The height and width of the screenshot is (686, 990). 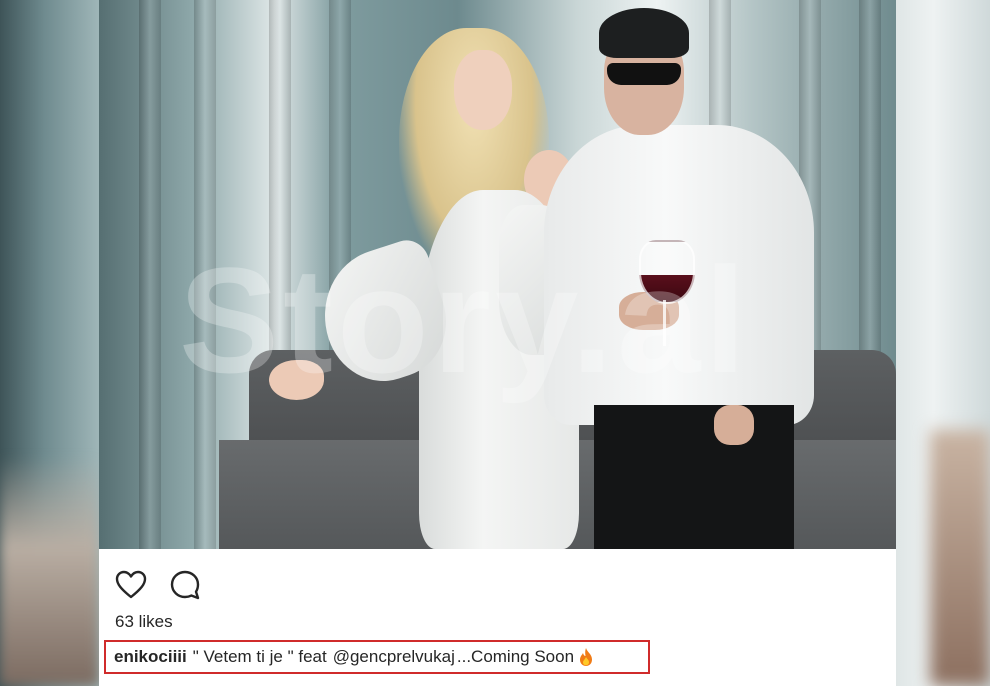 What do you see at coordinates (586, 657) in the screenshot?
I see `fire-icon` at bounding box center [586, 657].